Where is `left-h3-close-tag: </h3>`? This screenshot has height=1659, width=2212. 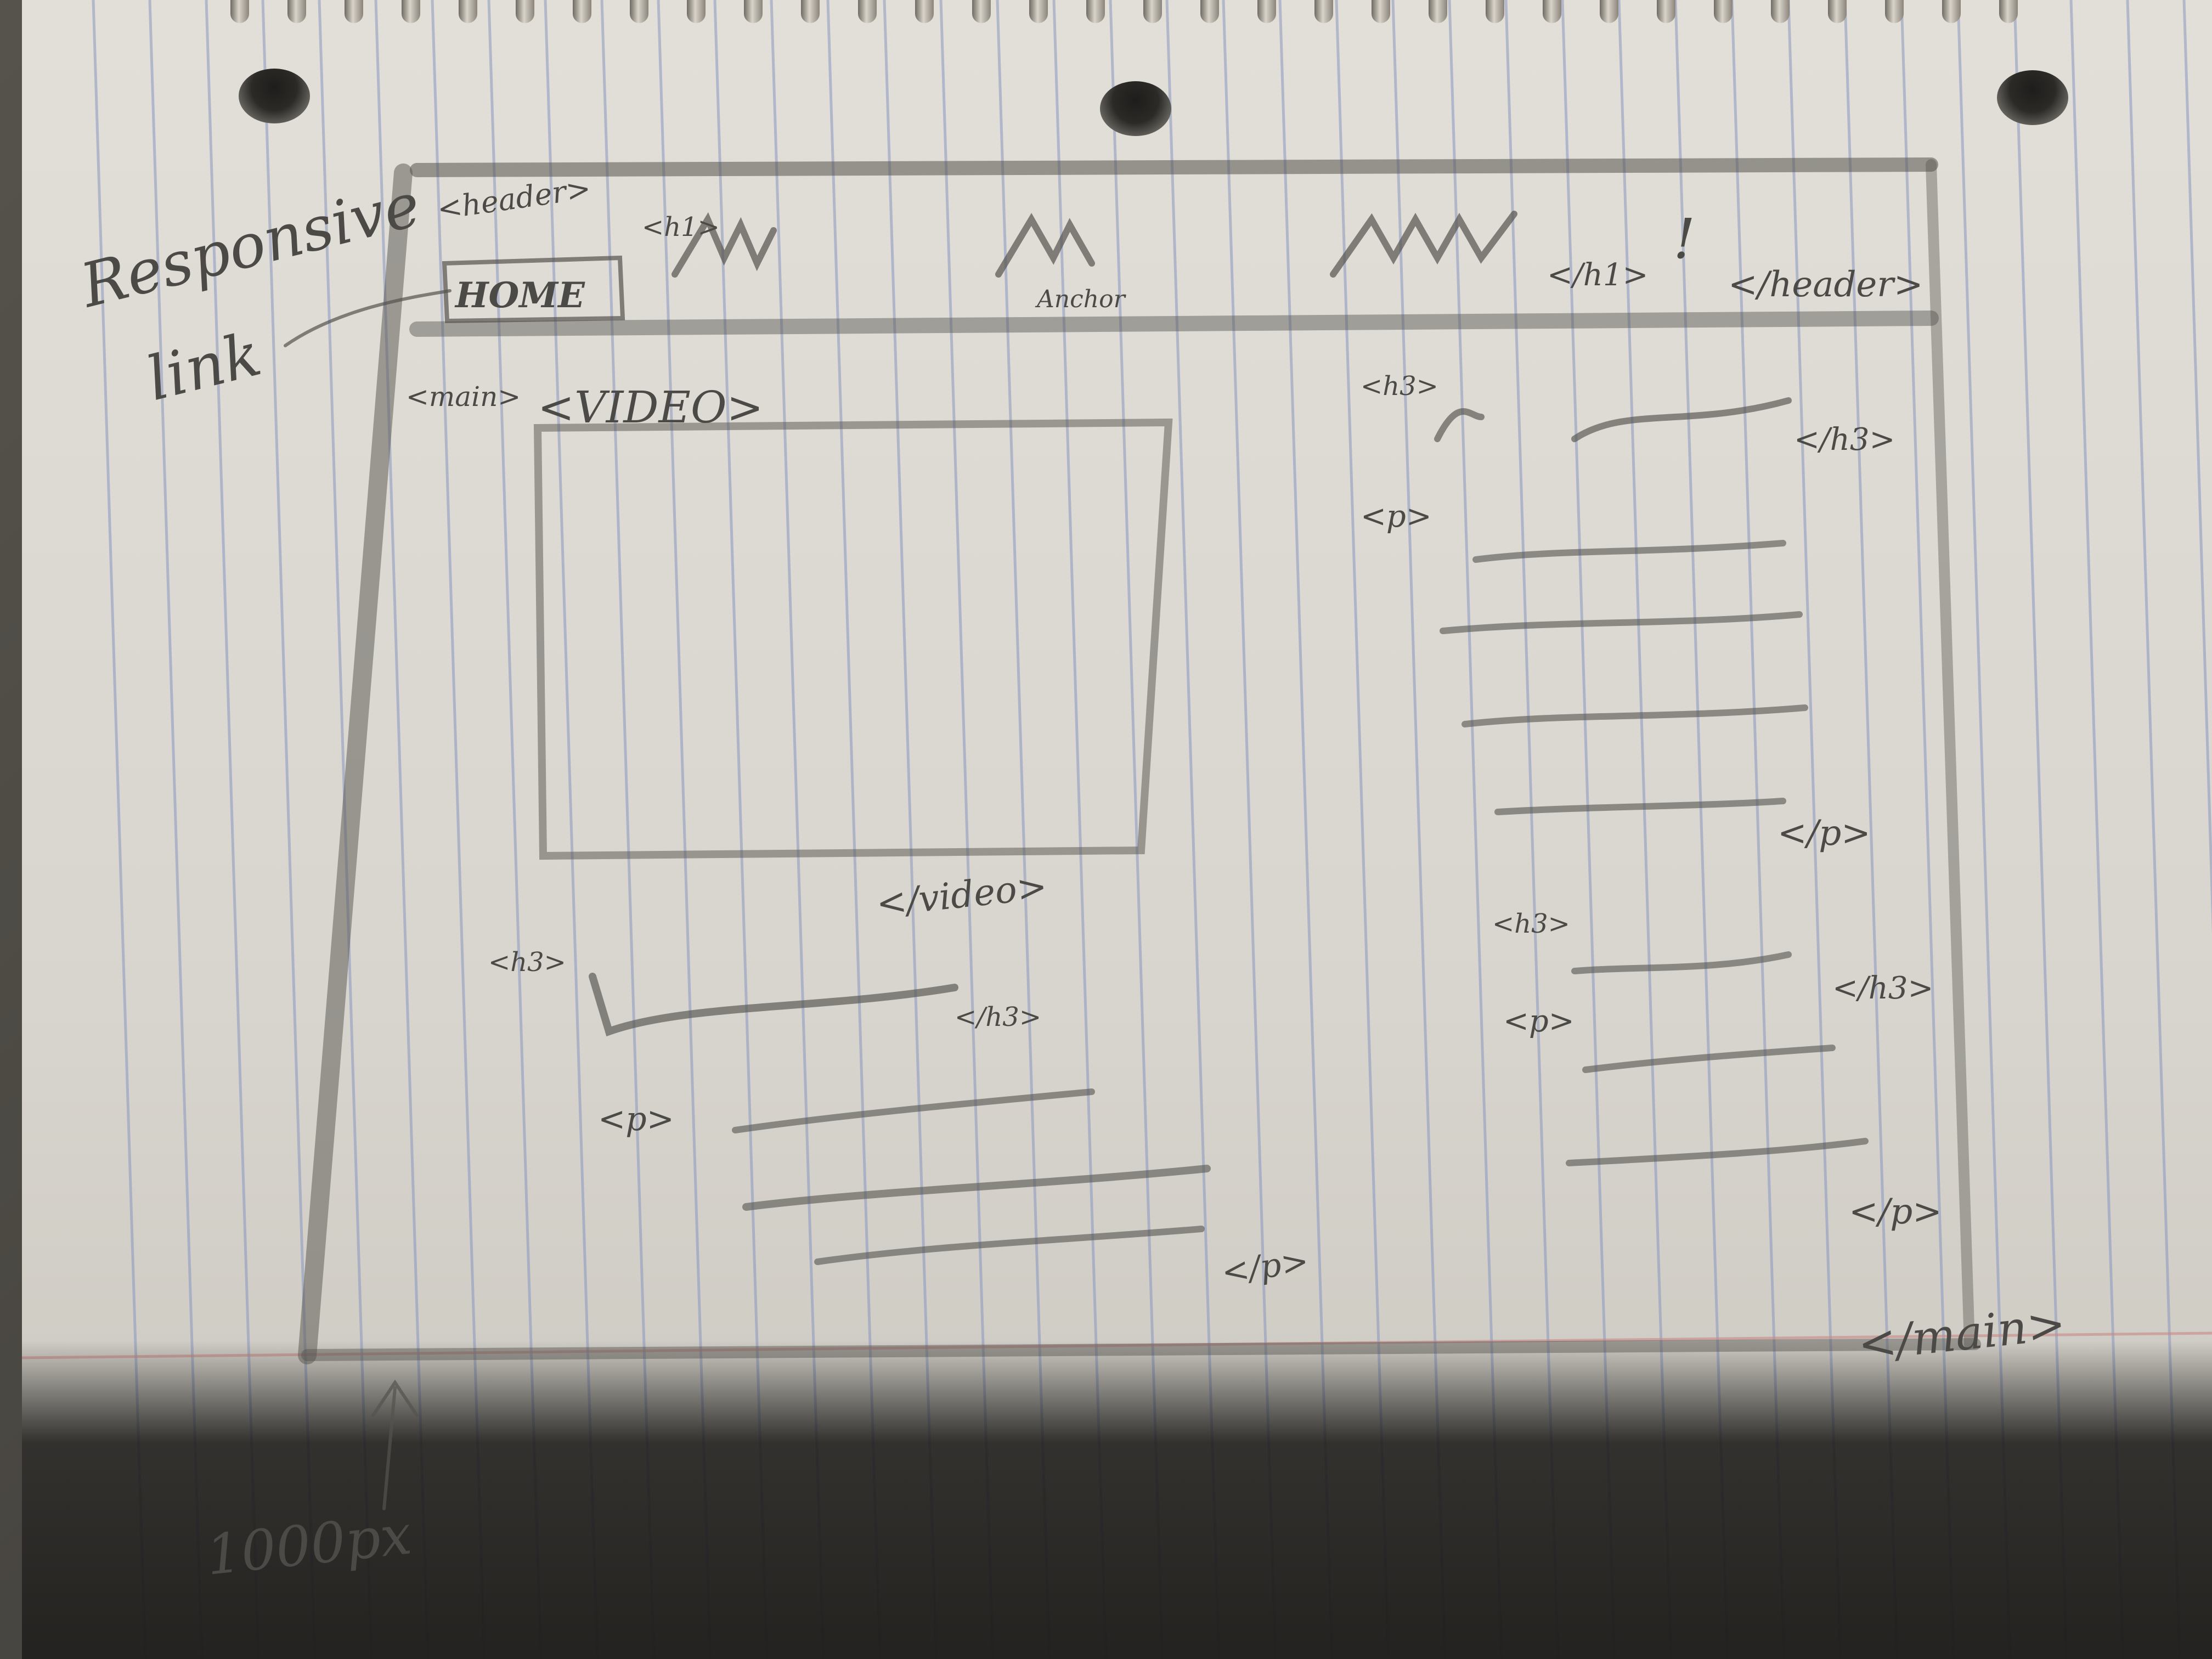
left-h3-close-tag: </h3> is located at coordinates (998, 1017).